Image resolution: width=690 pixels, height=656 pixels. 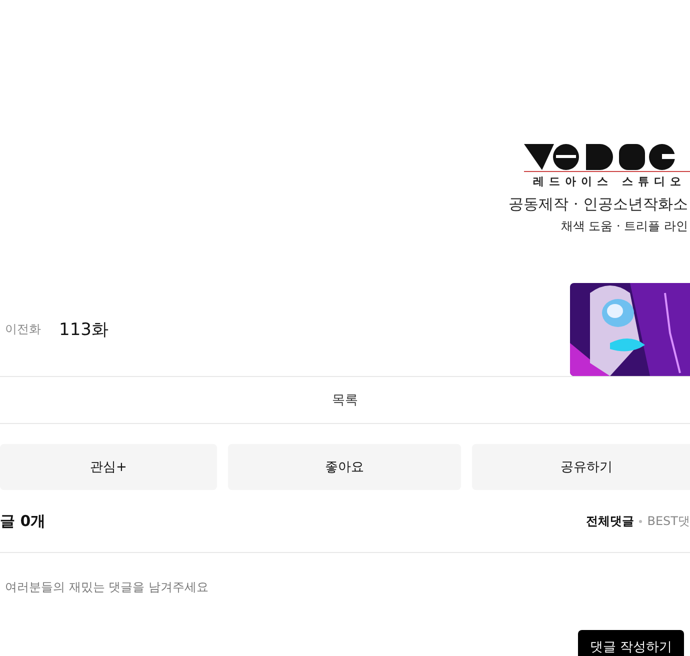 What do you see at coordinates (624, 226) in the screenshot?
I see `credit-line: 채색 도움 · 트리플 라인` at bounding box center [624, 226].